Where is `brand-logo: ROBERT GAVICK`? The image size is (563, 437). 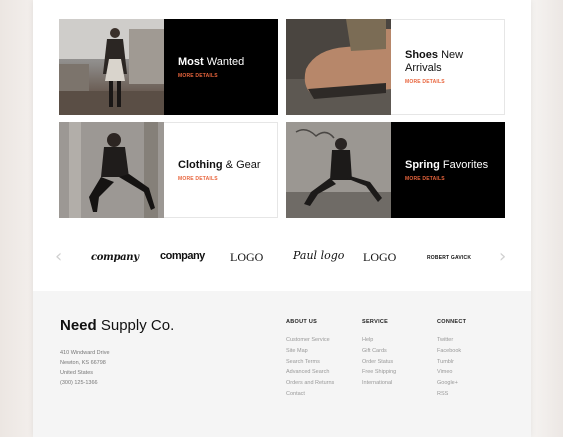
brand-logo: ROBERT GAVICK is located at coordinates (449, 258).